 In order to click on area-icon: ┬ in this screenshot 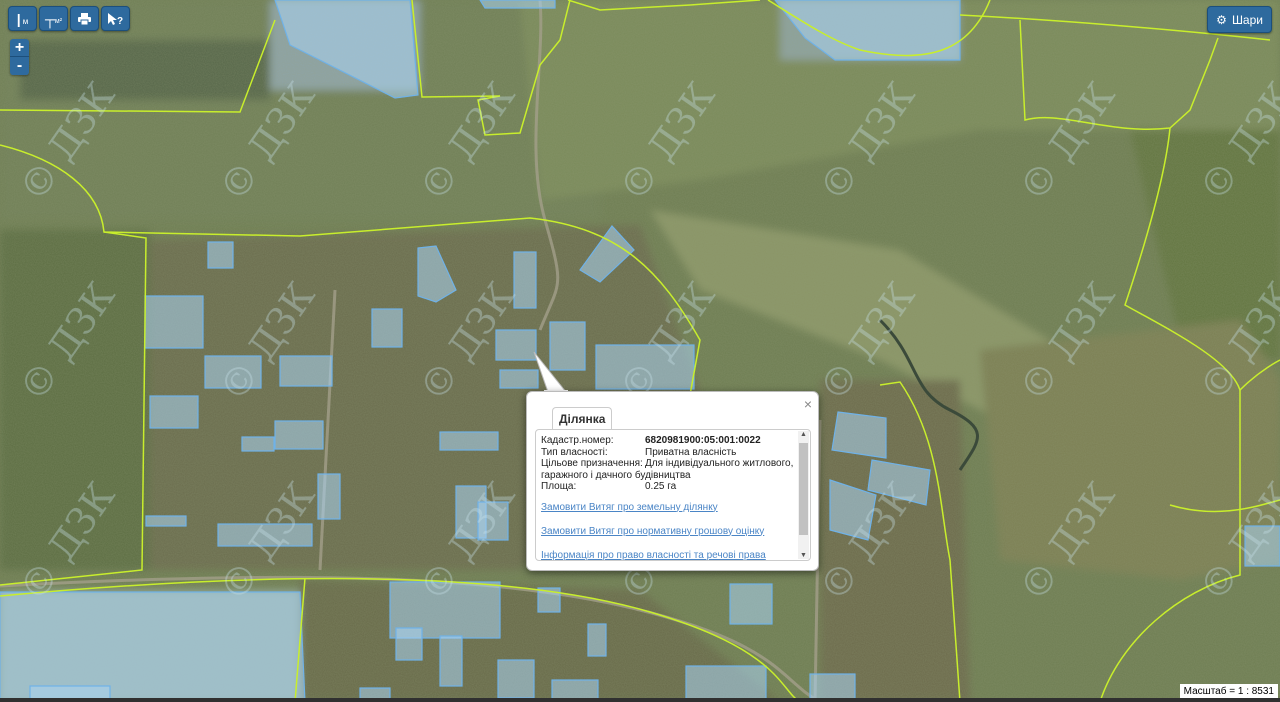, I will do `click(49, 18)`.